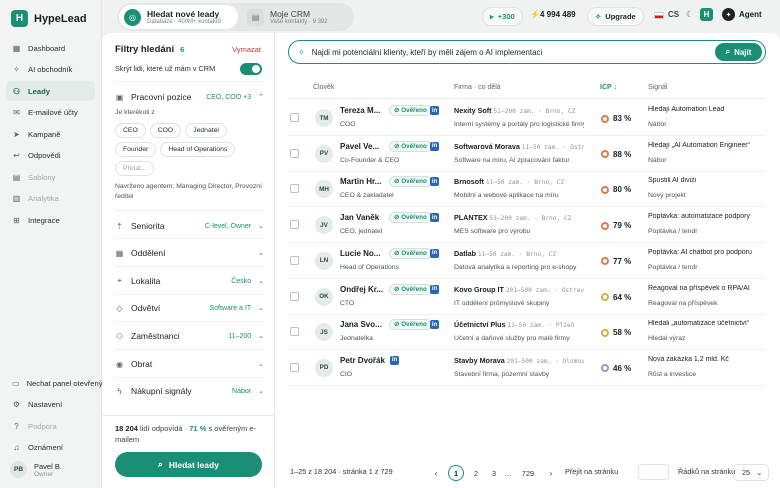 This screenshot has height=488, width=780. Describe the element at coordinates (54, 383) in the screenshot. I see `sidebar-item-nechat-panel-otev-en-: ▭ Nechat panel otevřený` at that location.